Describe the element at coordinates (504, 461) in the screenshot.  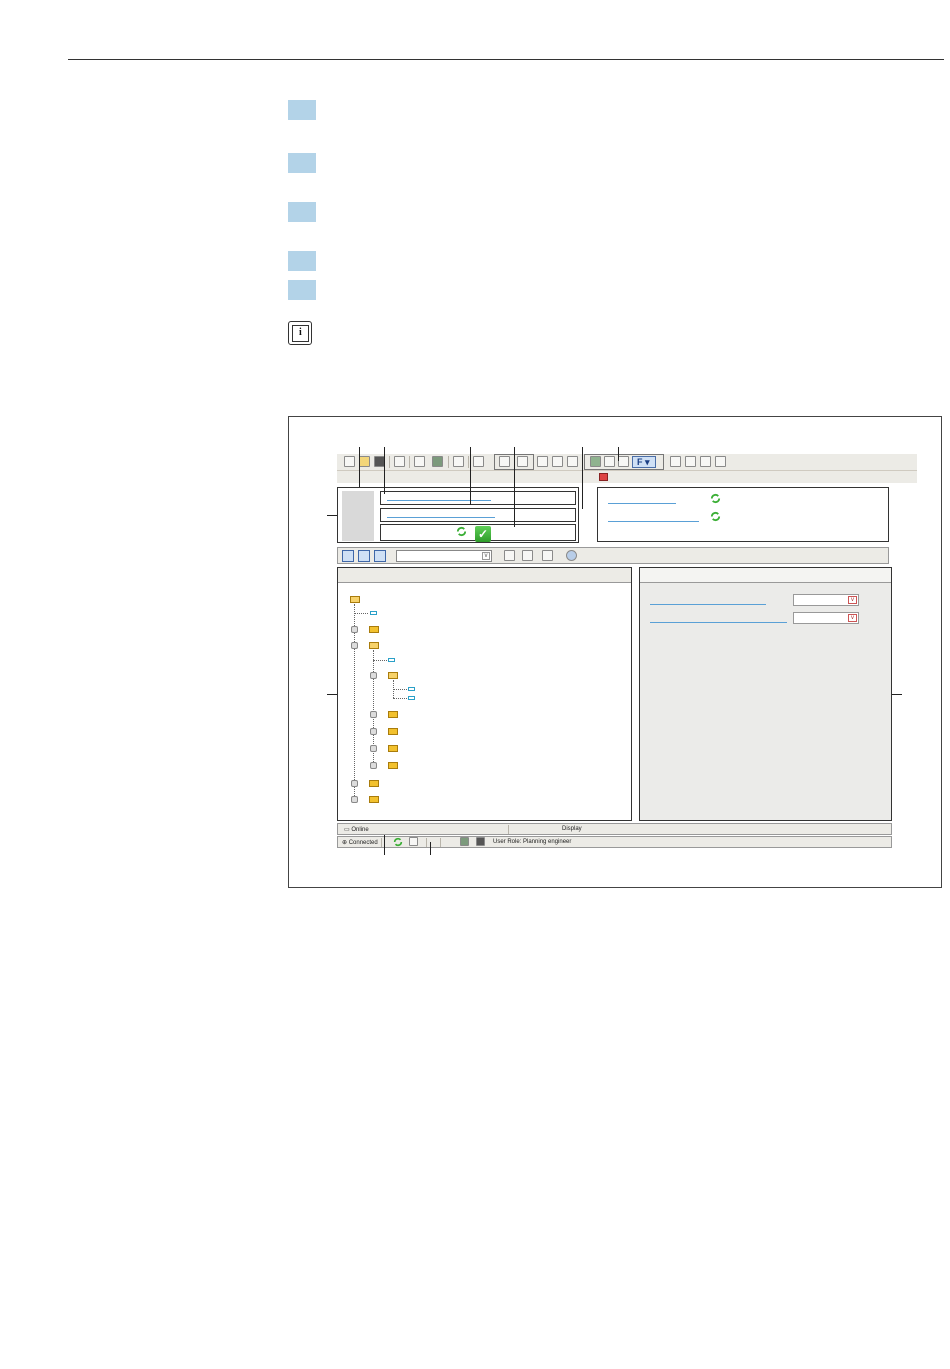
I see `connect-icon` at that location.